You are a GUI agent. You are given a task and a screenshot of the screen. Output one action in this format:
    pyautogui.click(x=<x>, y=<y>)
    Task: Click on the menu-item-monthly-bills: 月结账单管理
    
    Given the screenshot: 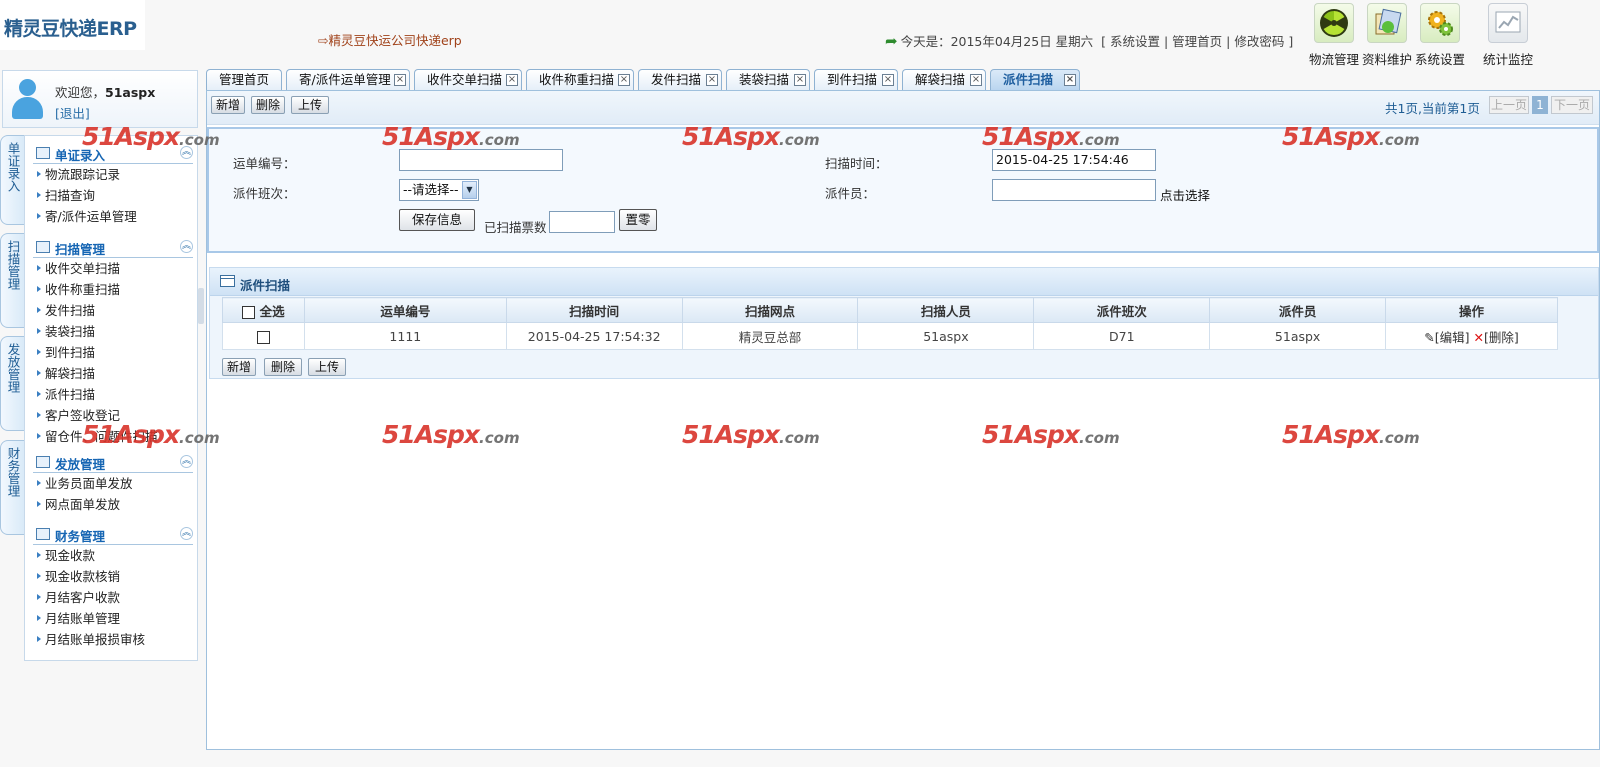 What is the action you would take?
    pyautogui.click(x=113, y=618)
    